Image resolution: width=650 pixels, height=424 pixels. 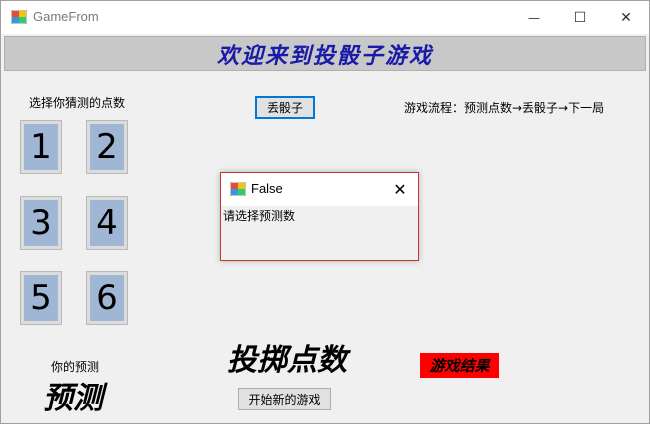 I want to click on number-button-5: 5, so click(x=41, y=298).